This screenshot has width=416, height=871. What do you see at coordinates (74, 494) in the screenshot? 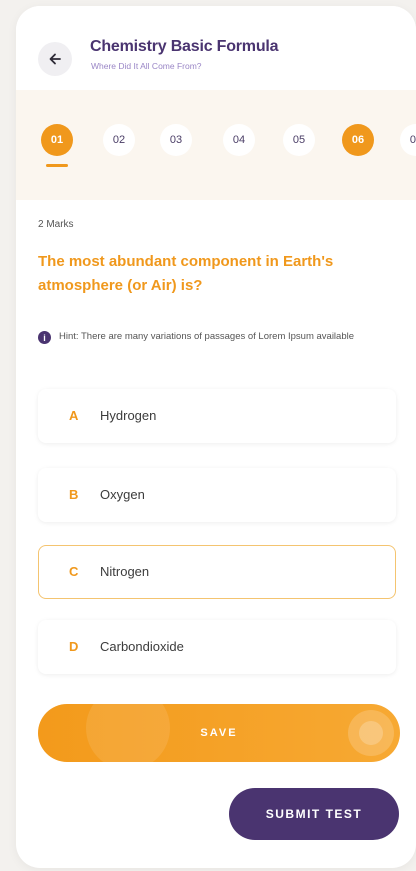
I see `option-letter: B` at bounding box center [74, 494].